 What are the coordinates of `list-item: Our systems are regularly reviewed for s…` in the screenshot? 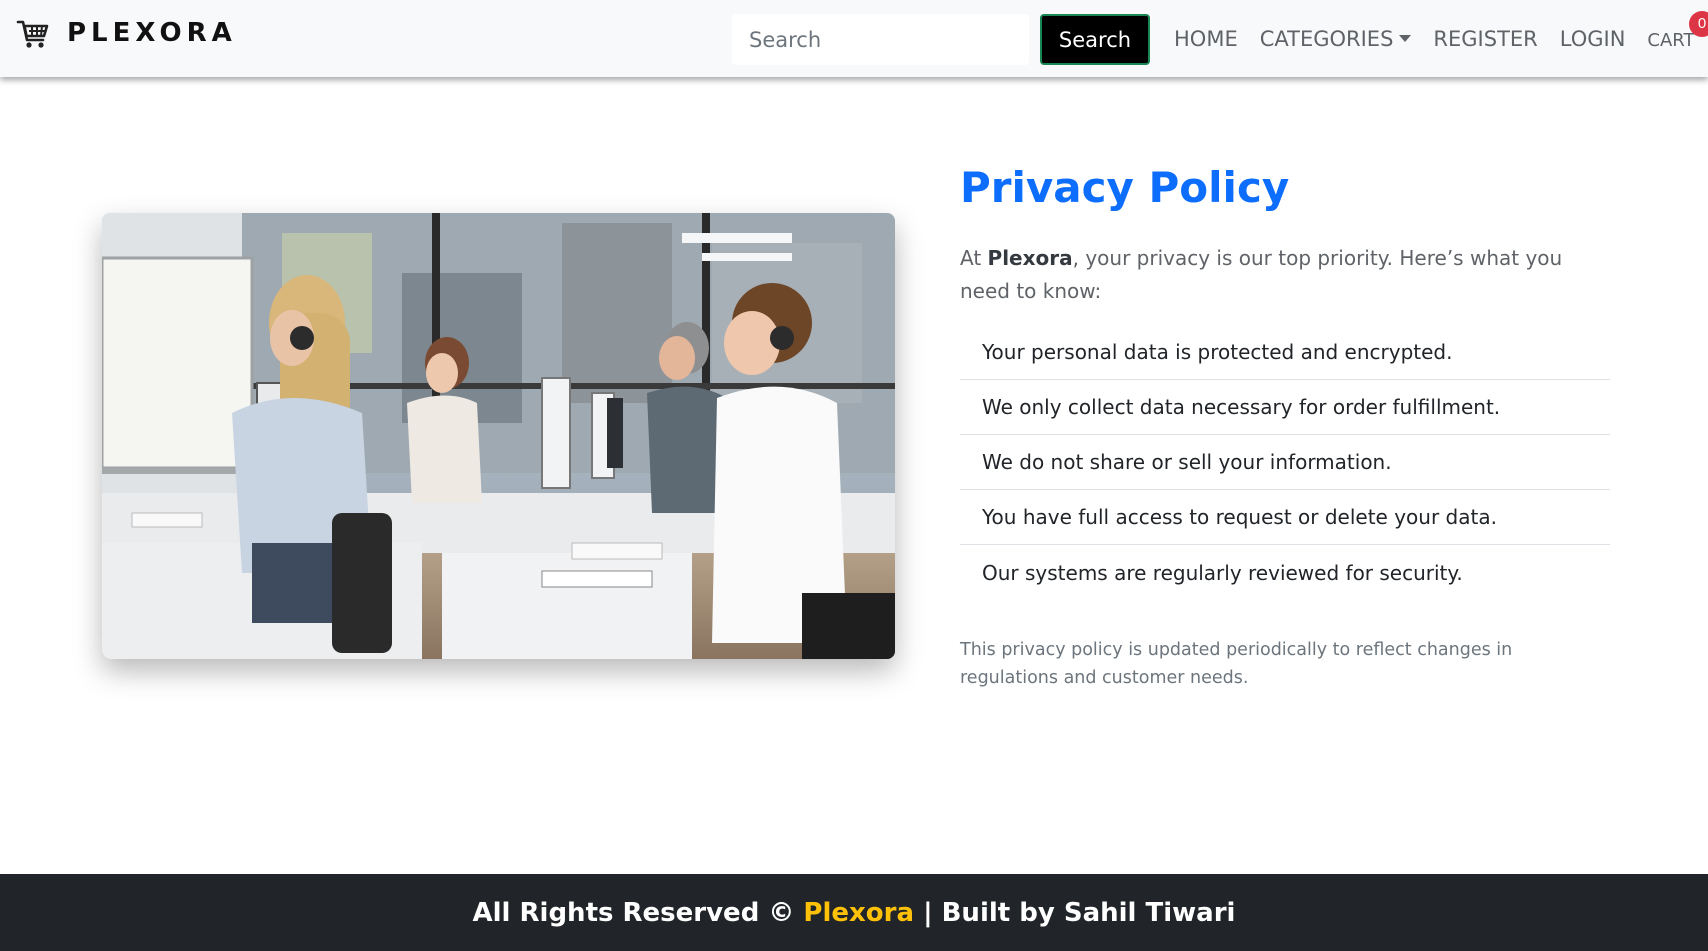 It's located at (1222, 572).